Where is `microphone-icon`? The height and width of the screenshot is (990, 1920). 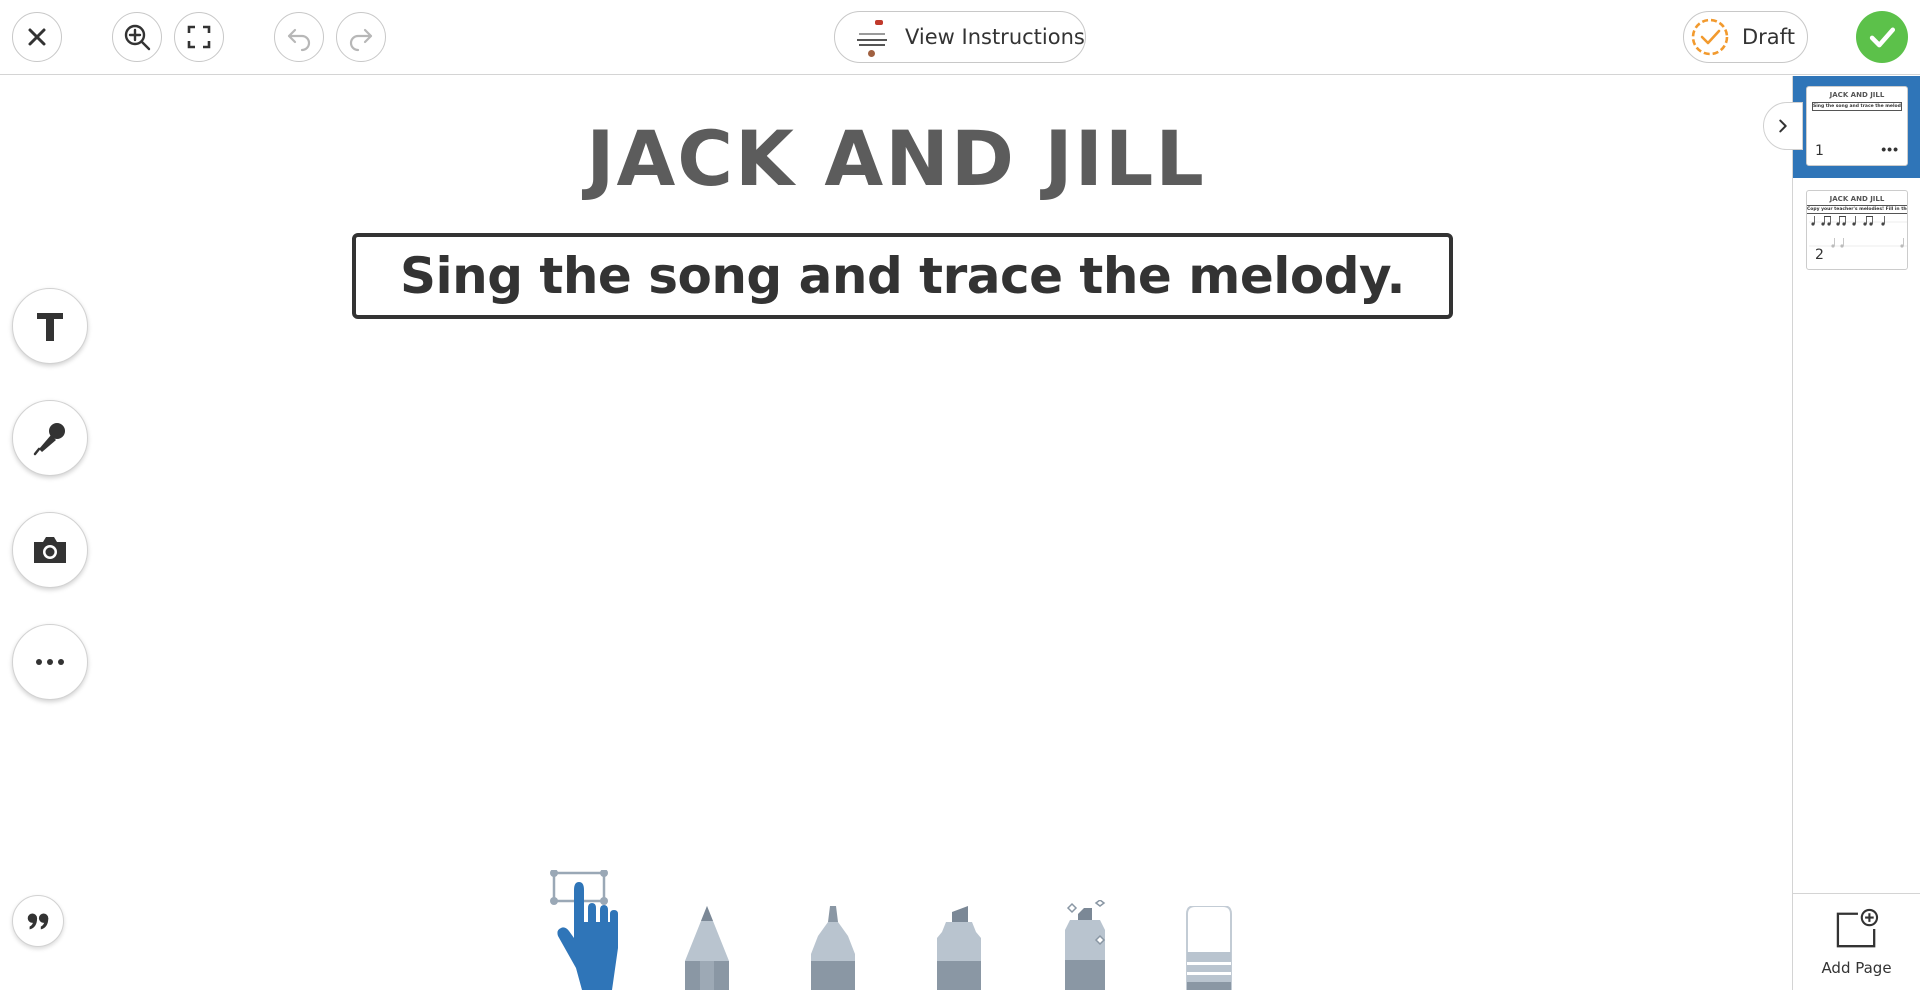
microphone-icon is located at coordinates (49, 439).